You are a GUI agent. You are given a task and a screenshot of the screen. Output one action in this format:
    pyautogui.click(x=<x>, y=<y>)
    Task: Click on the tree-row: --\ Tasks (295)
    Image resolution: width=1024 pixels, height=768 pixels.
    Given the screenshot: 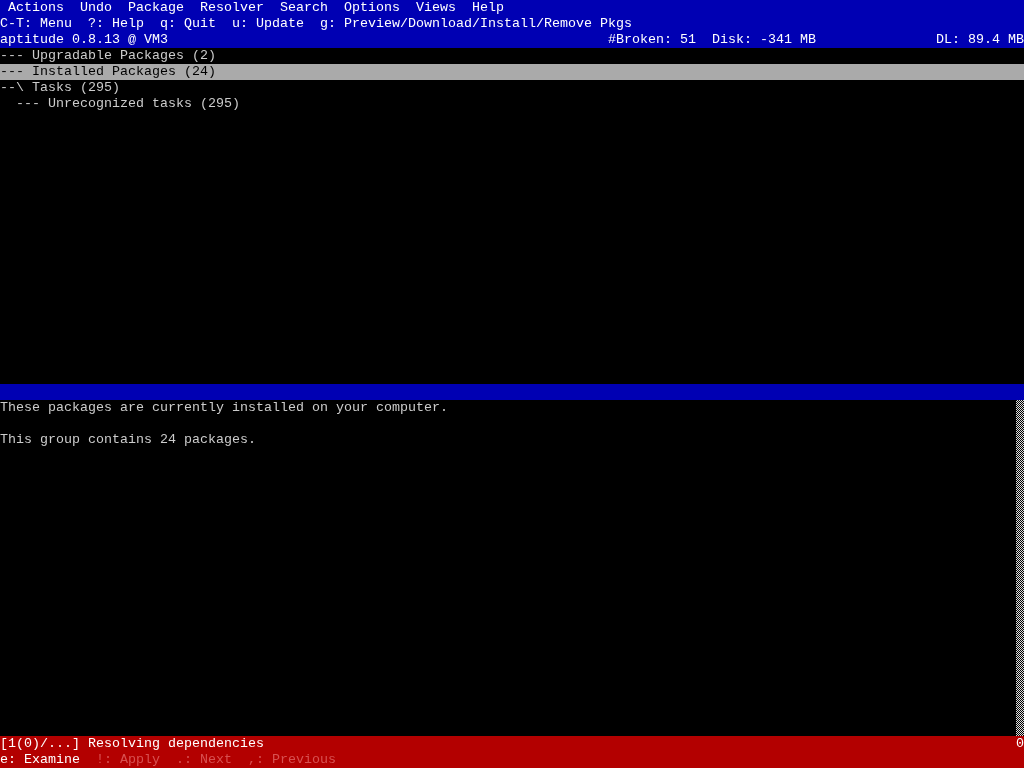 What is the action you would take?
    pyautogui.click(x=512, y=88)
    